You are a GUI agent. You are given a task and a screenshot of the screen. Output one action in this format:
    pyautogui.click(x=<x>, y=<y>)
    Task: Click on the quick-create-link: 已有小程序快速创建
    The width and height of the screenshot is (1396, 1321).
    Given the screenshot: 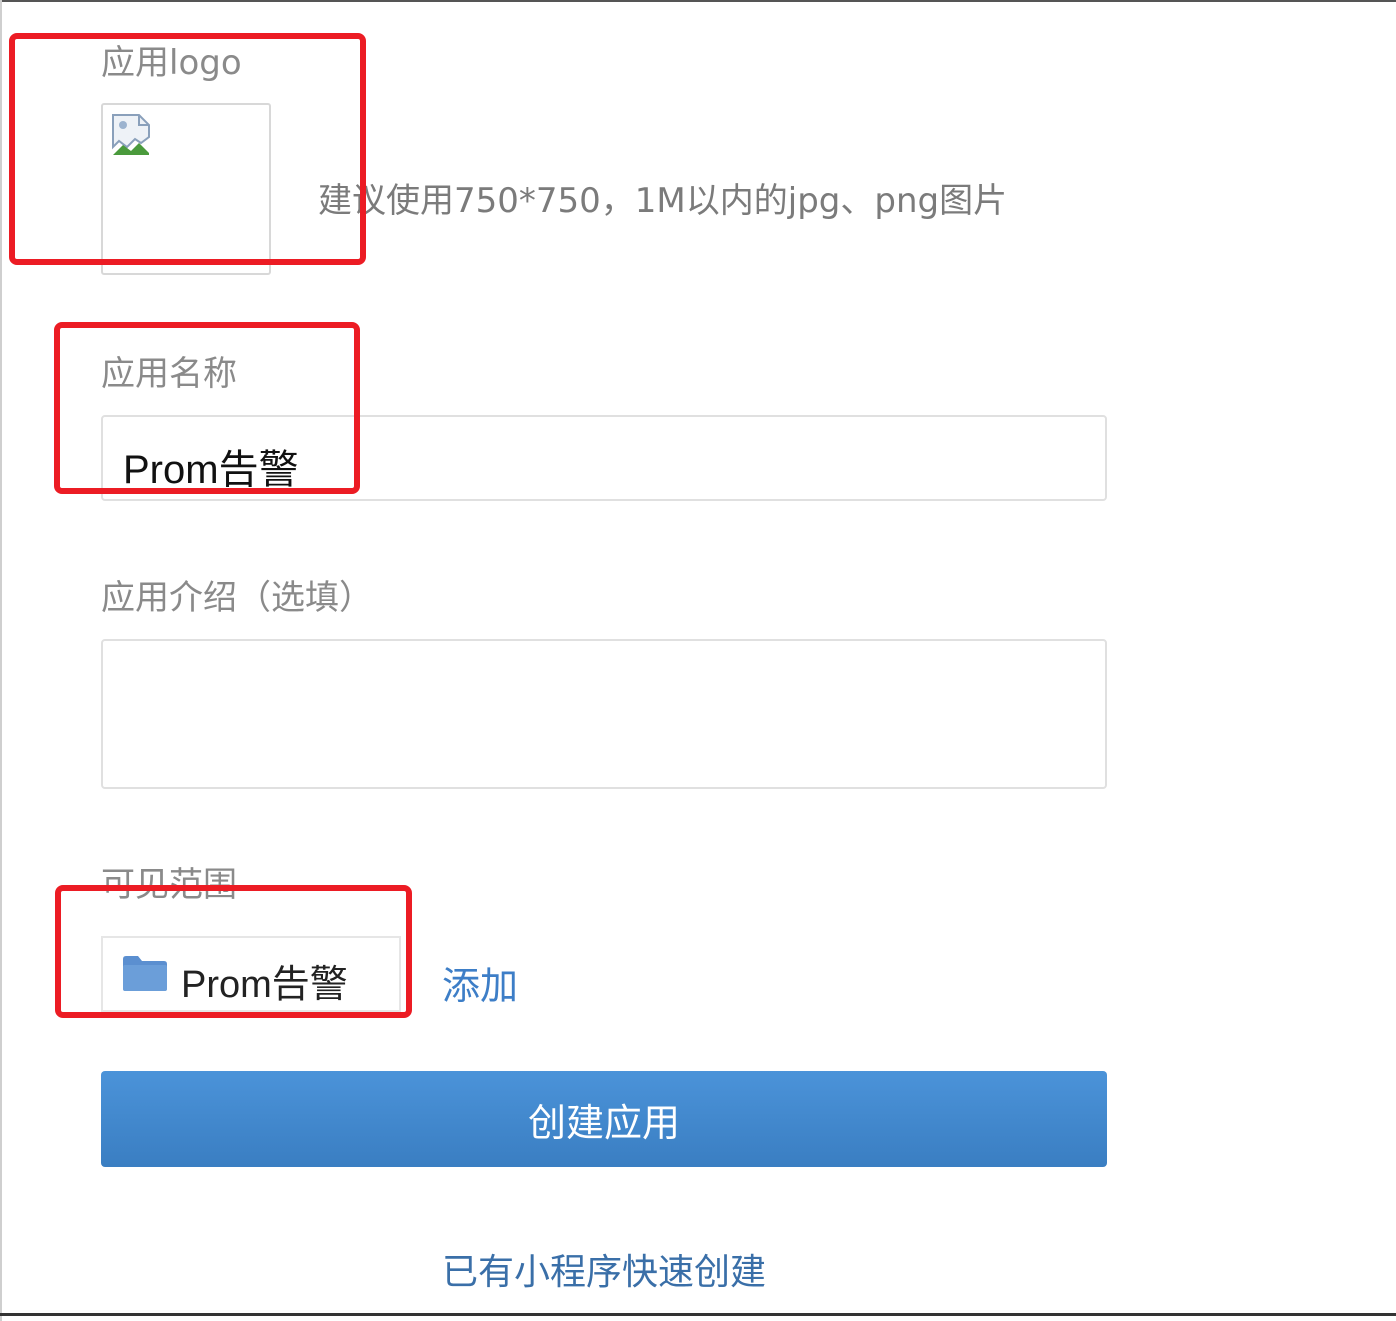 What is the action you would take?
    pyautogui.click(x=604, y=1269)
    